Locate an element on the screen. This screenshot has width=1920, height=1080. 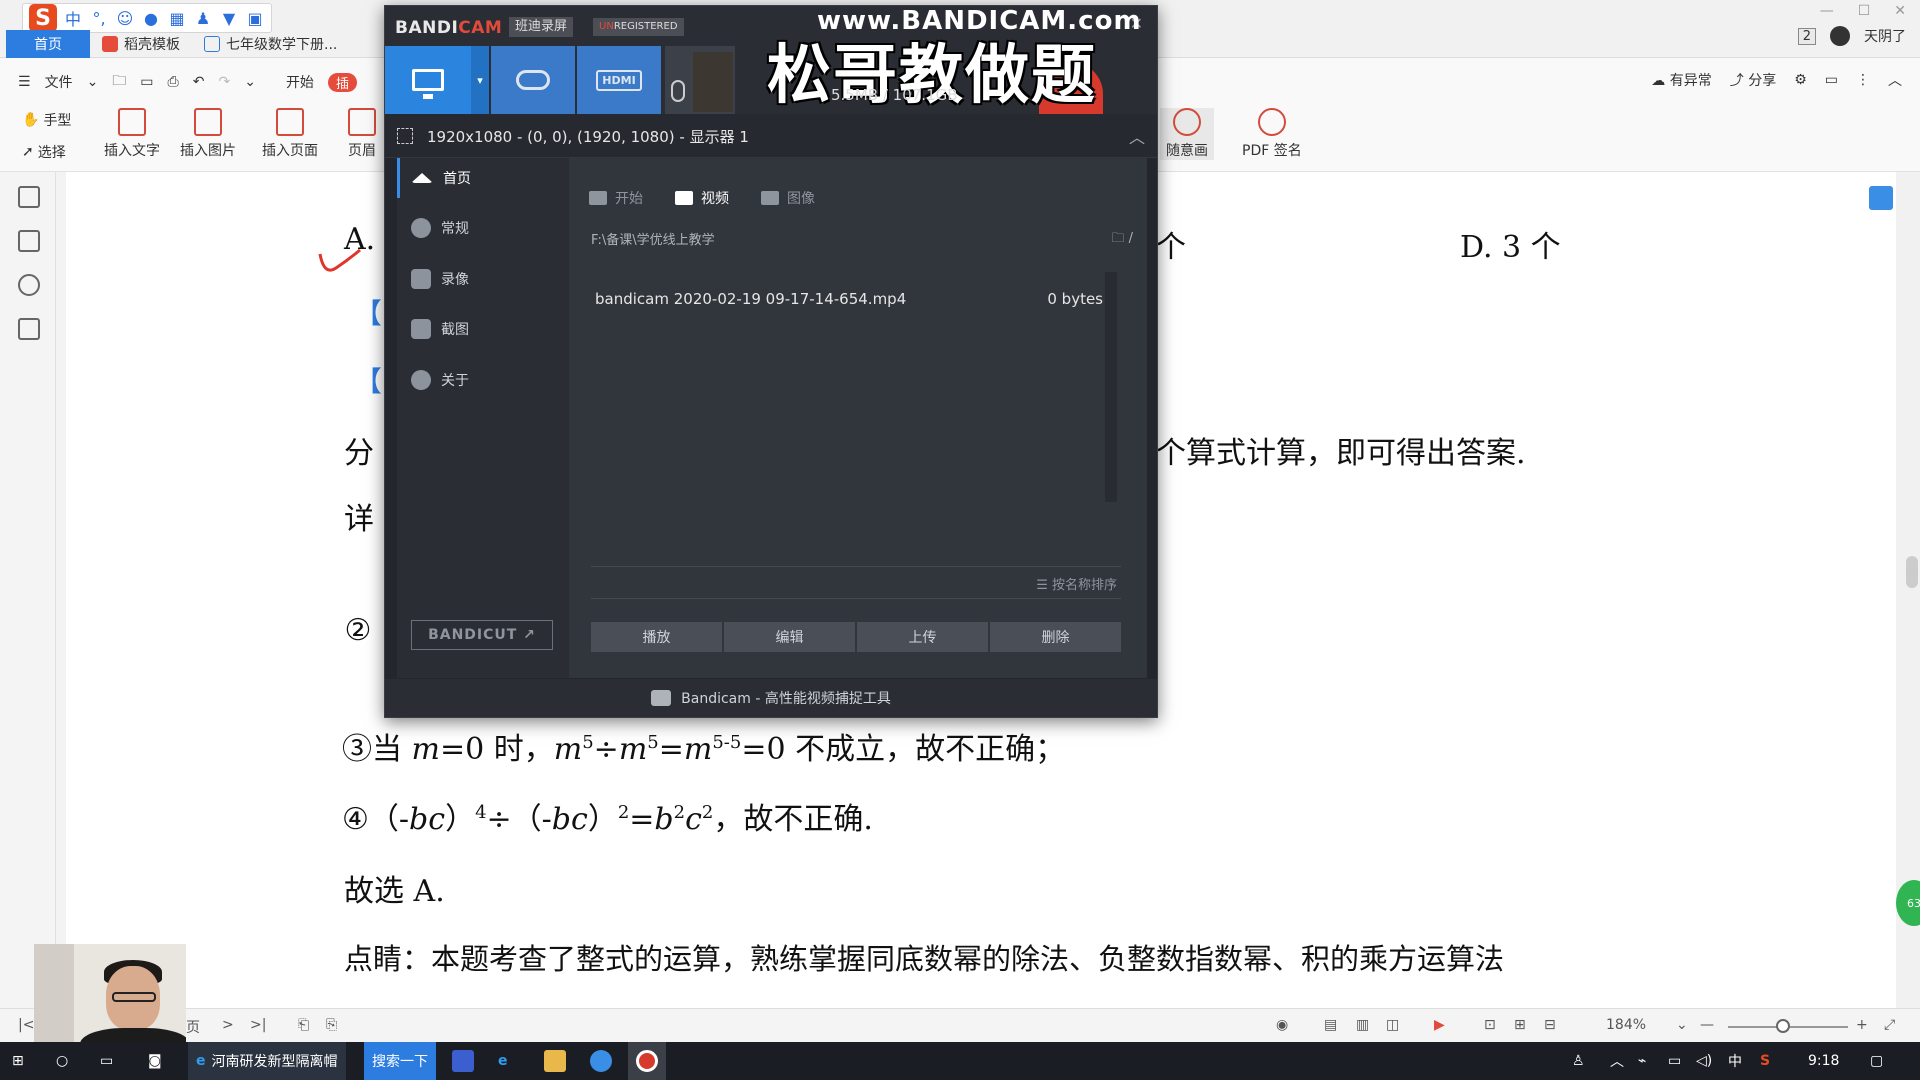
signature-icon is located at coordinates (29, 329).